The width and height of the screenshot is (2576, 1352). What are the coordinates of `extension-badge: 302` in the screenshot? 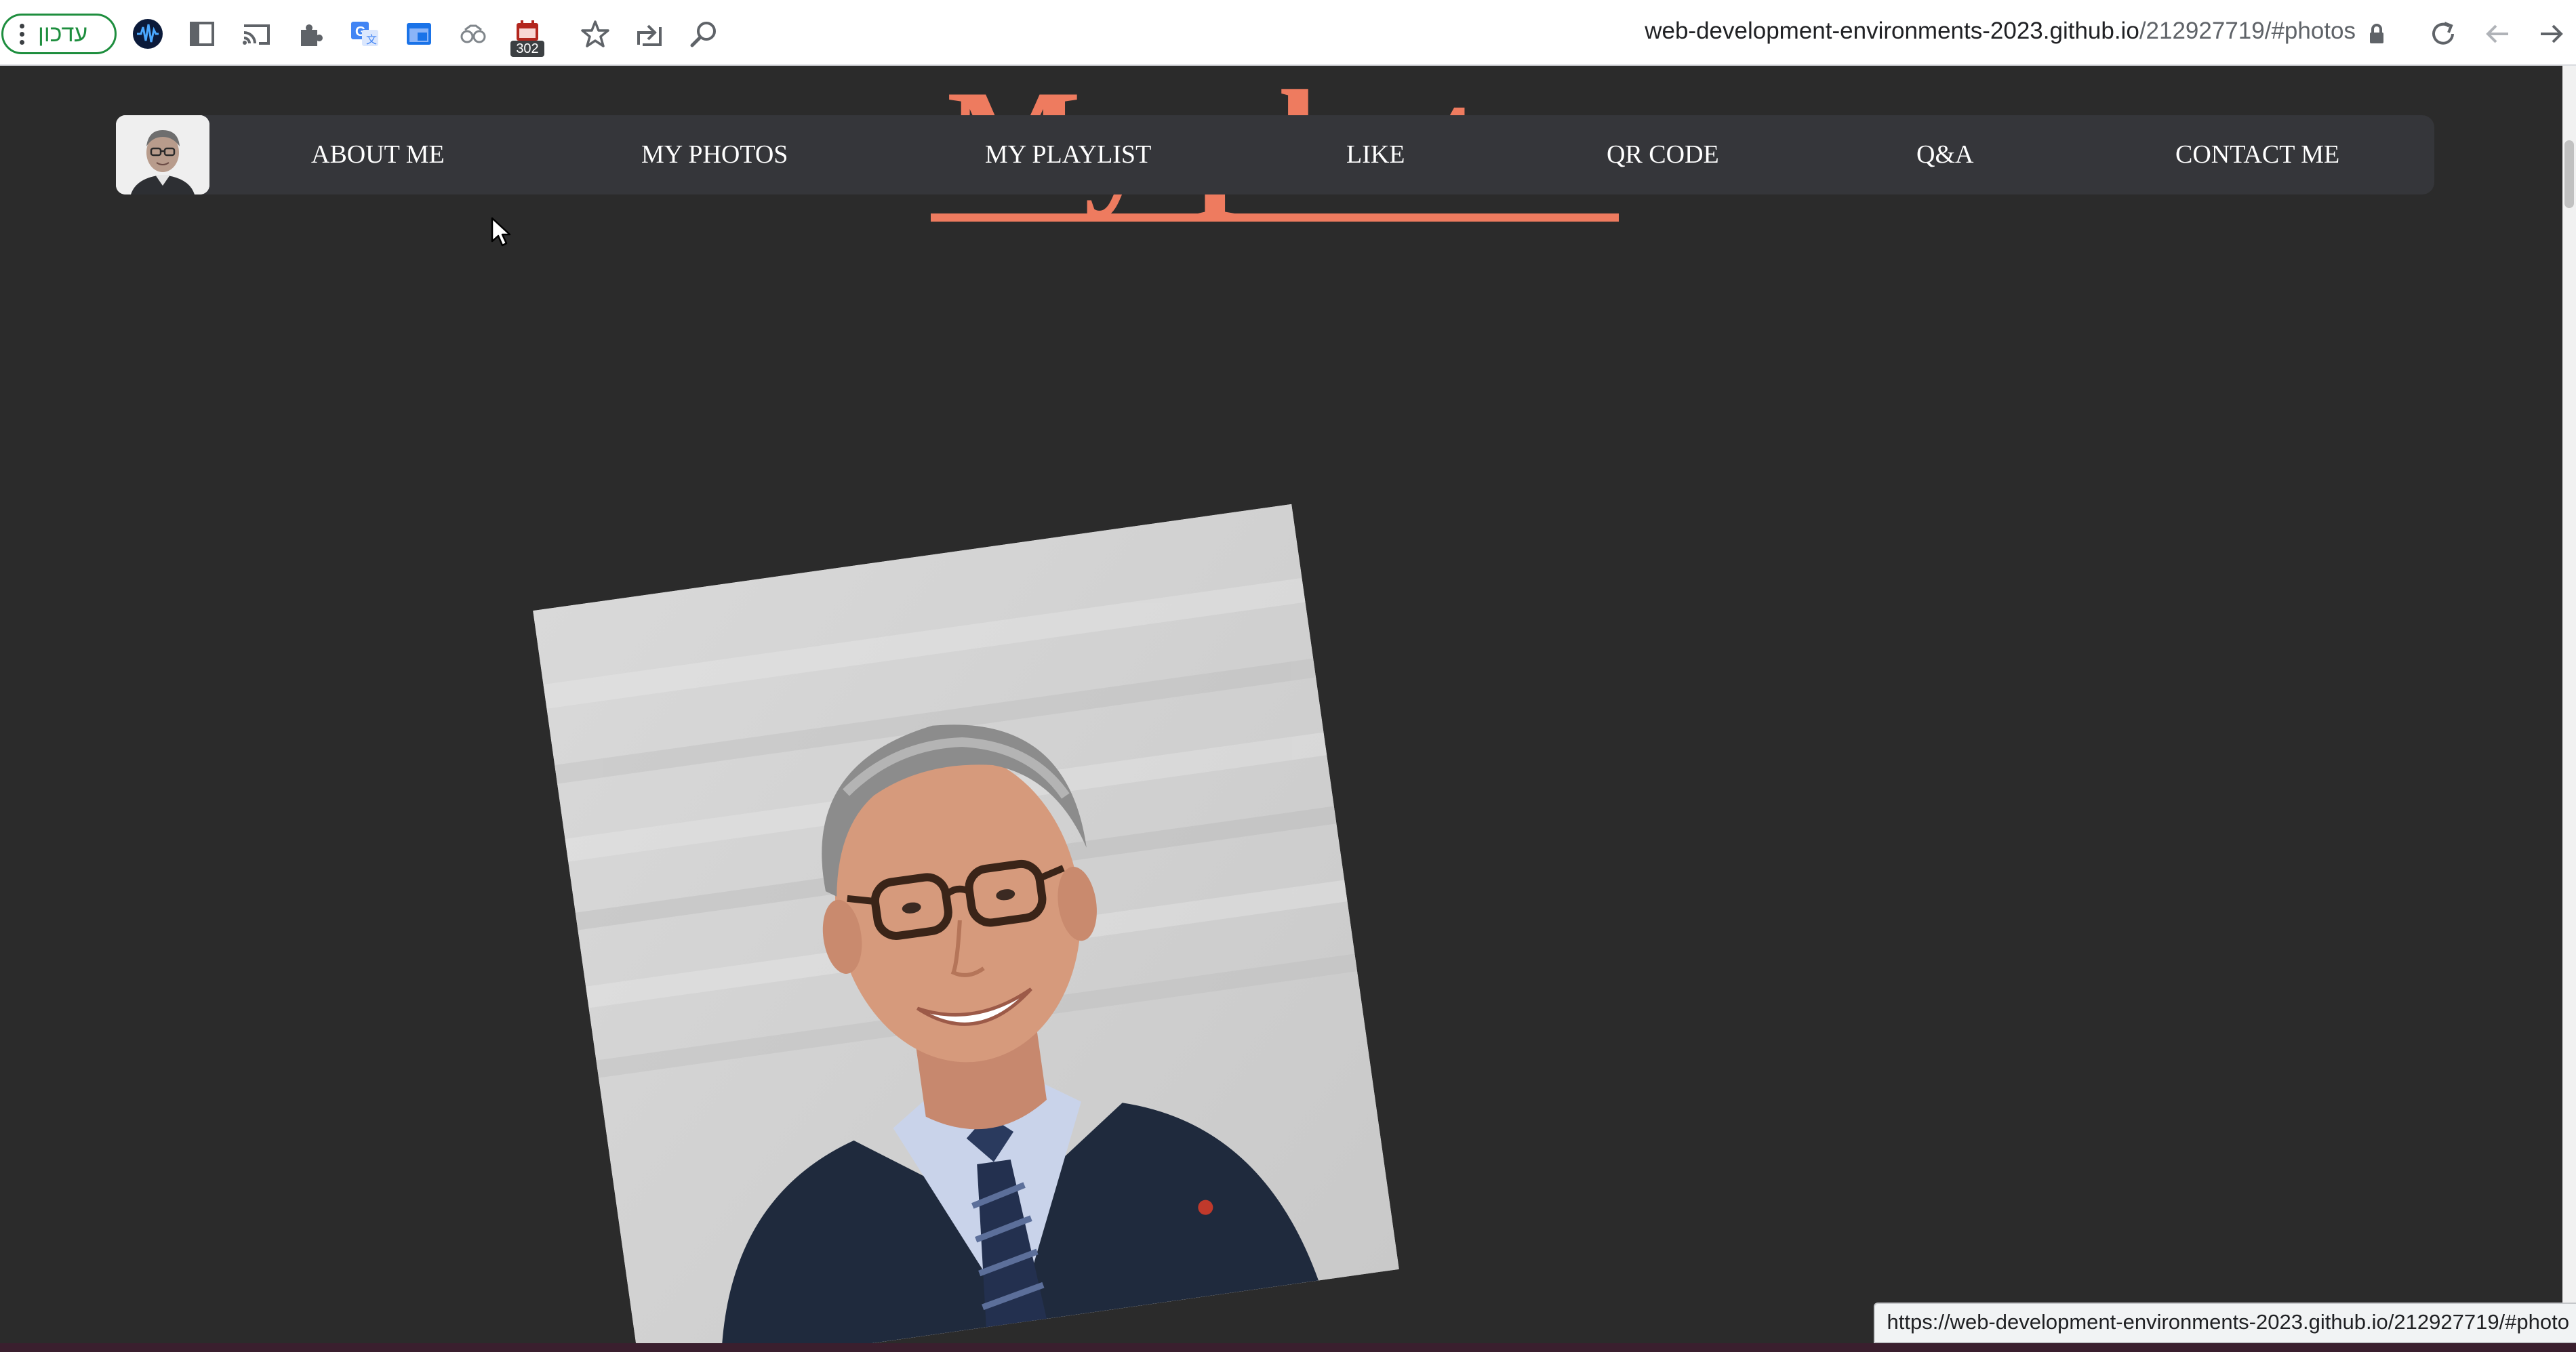 It's located at (527, 49).